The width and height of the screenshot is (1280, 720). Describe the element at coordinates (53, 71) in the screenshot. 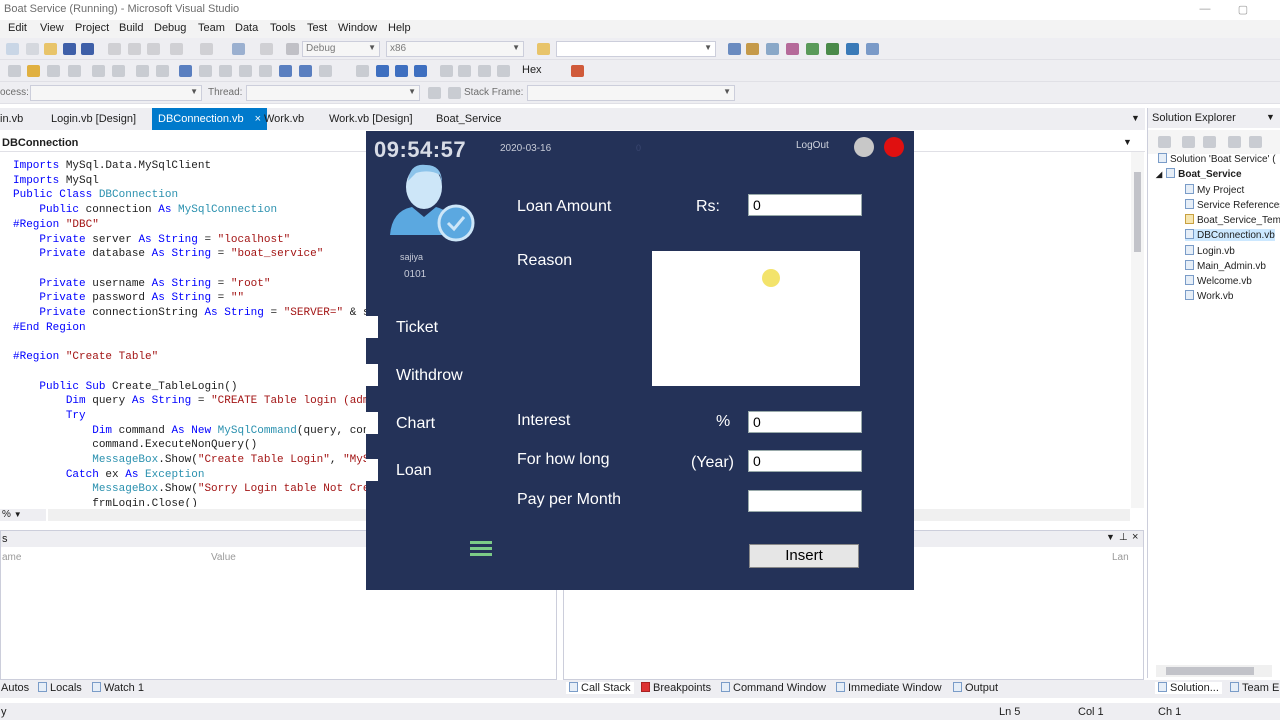

I see `comment-icon` at that location.